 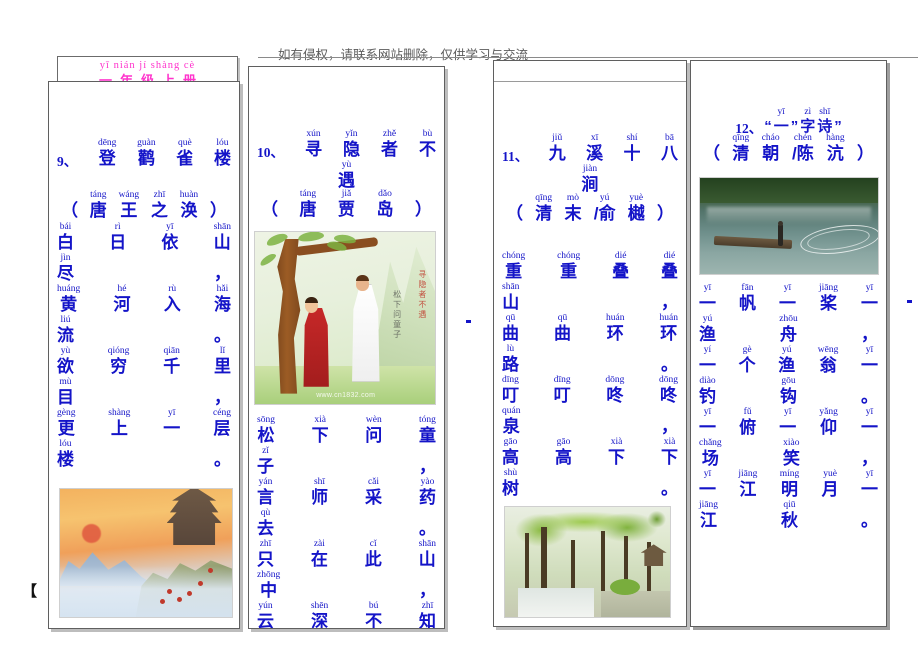 What do you see at coordinates (789, 520) in the screenshot?
I see `hanzi: 秋` at bounding box center [789, 520].